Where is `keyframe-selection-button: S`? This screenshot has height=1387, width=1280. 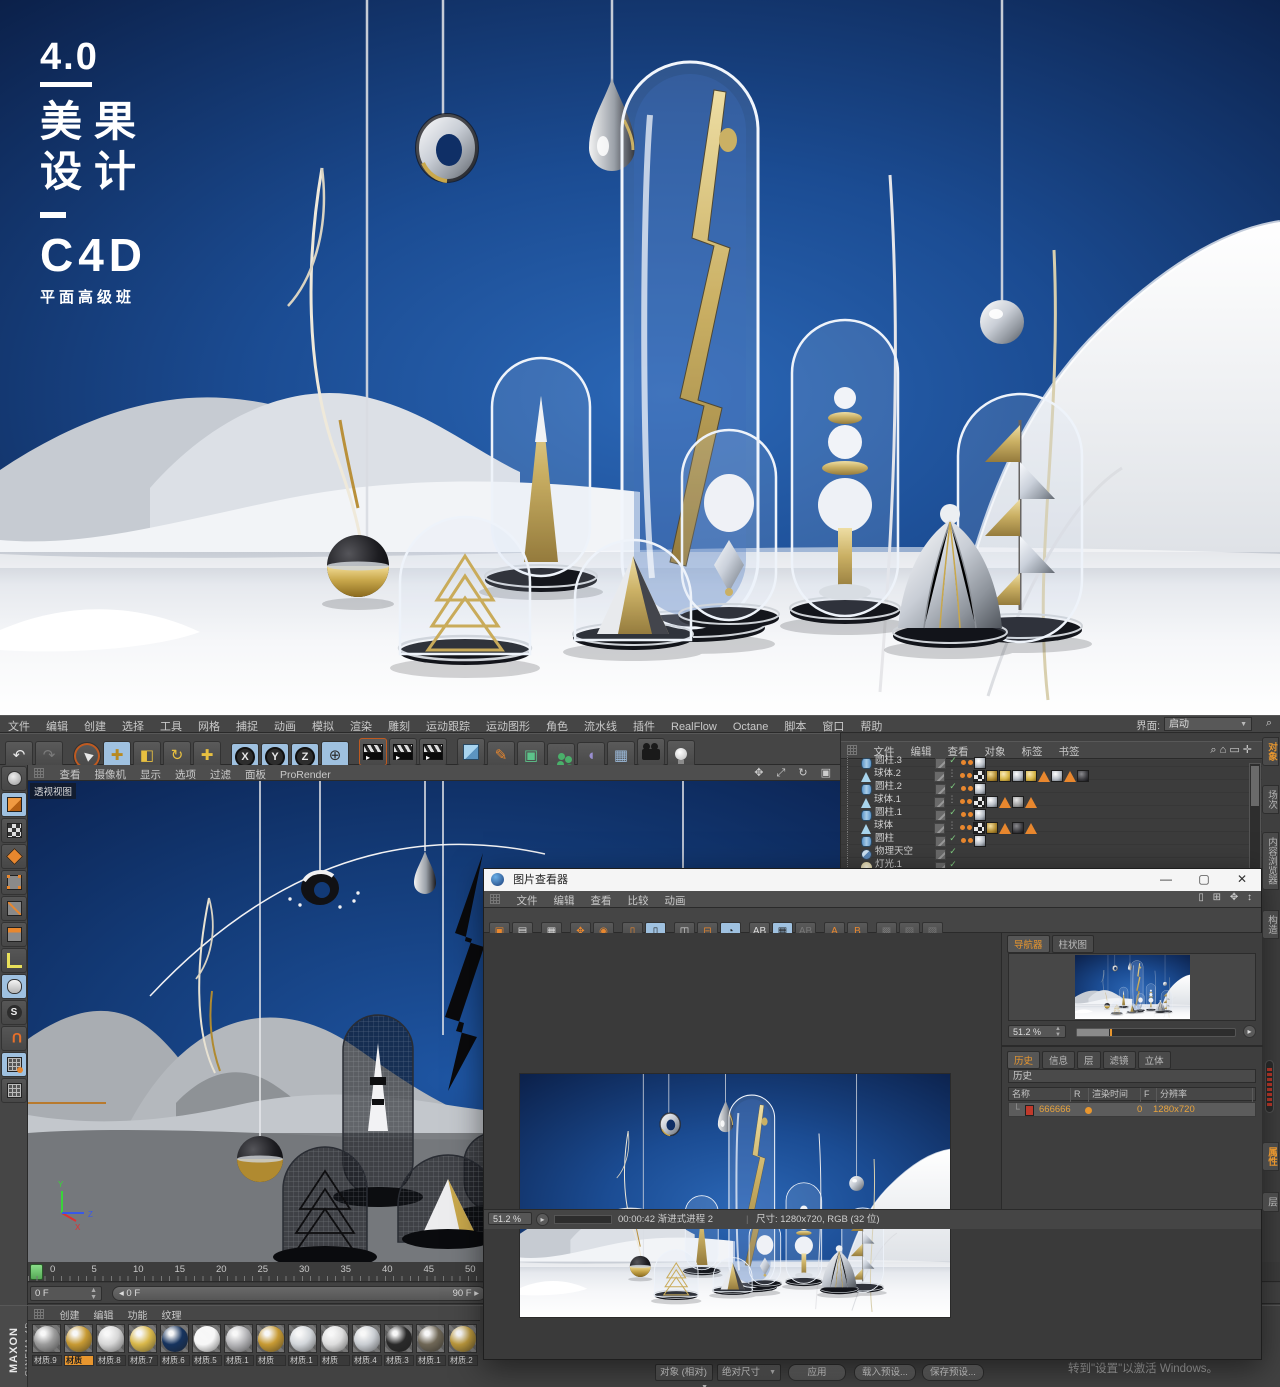
keyframe-selection-button: S is located at coordinates (14, 1012).